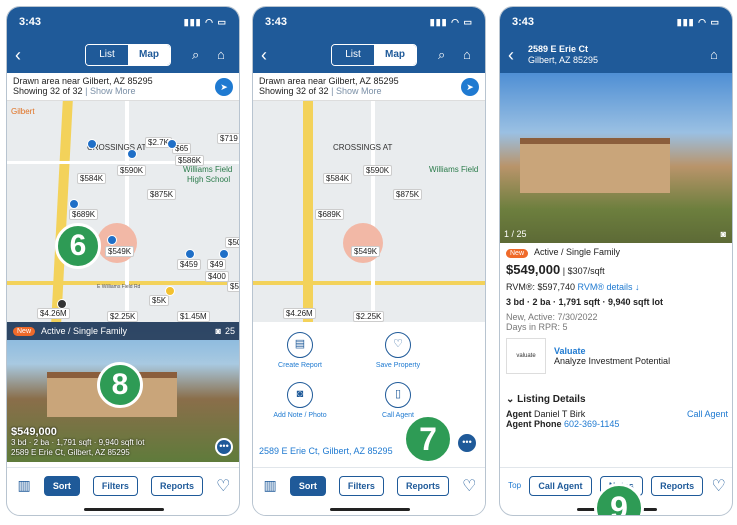  Describe the element at coordinates (159, 300) in the screenshot. I see `price-marker: $5K` at that location.